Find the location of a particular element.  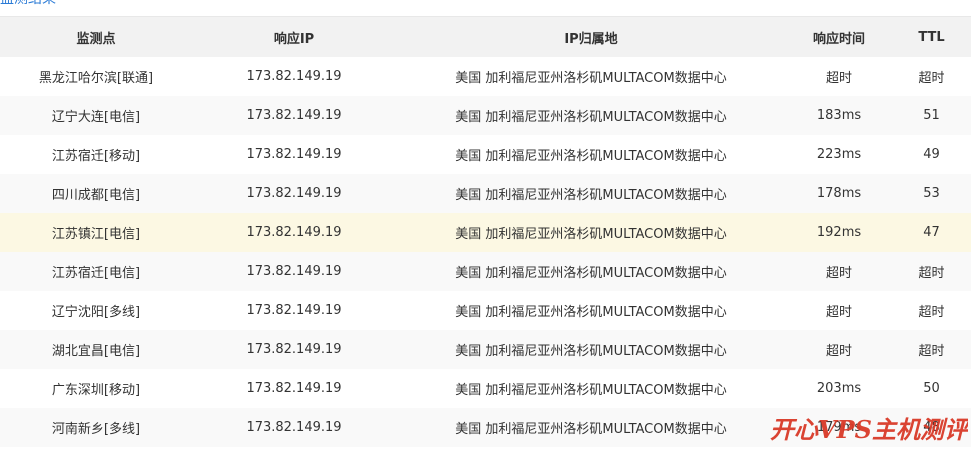

monitor-node-cell: 辽宁沈阳[多线] is located at coordinates (96, 312).